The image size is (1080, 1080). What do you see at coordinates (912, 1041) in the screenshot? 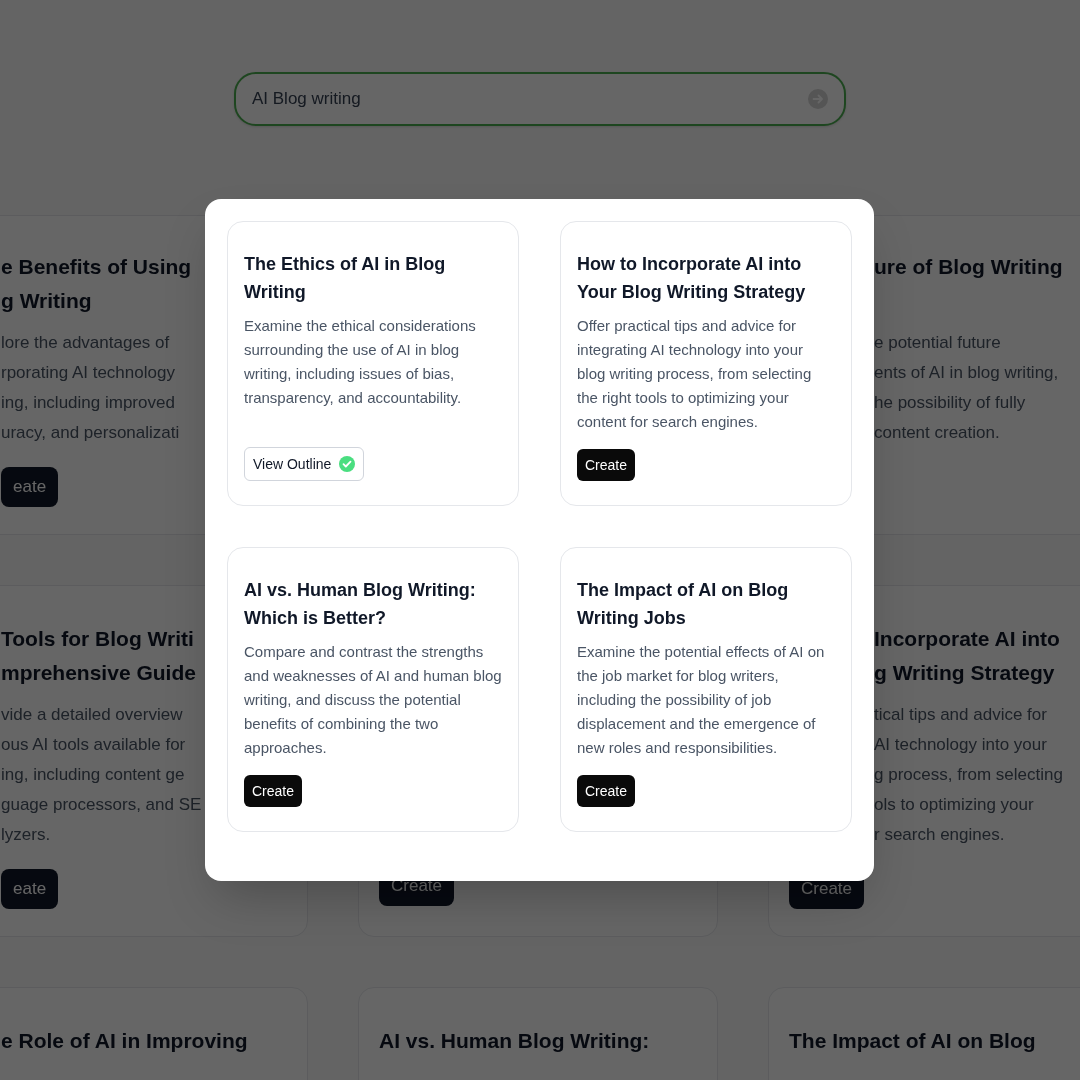
I see `card-title: The Impact of AI on Blog` at bounding box center [912, 1041].